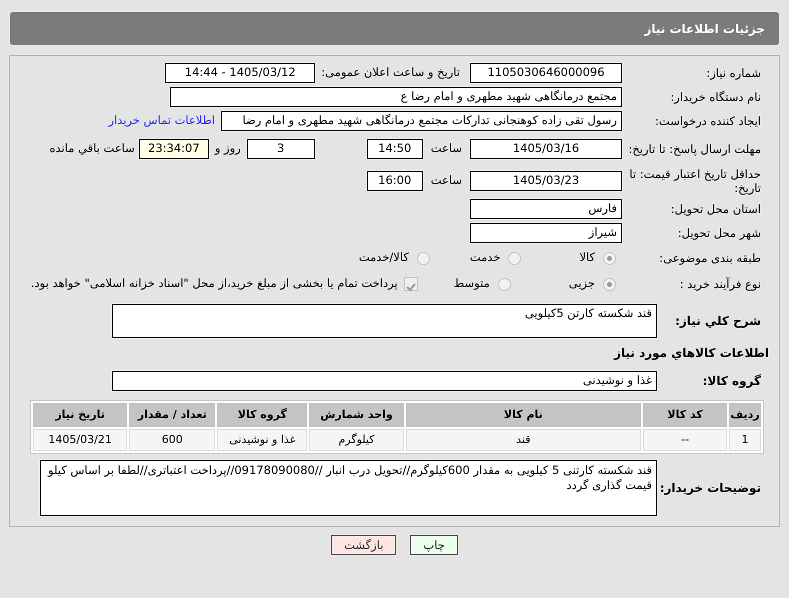 This screenshot has height=598, width=789. I want to click on deadline-time-field: 14:50, so click(394, 149).